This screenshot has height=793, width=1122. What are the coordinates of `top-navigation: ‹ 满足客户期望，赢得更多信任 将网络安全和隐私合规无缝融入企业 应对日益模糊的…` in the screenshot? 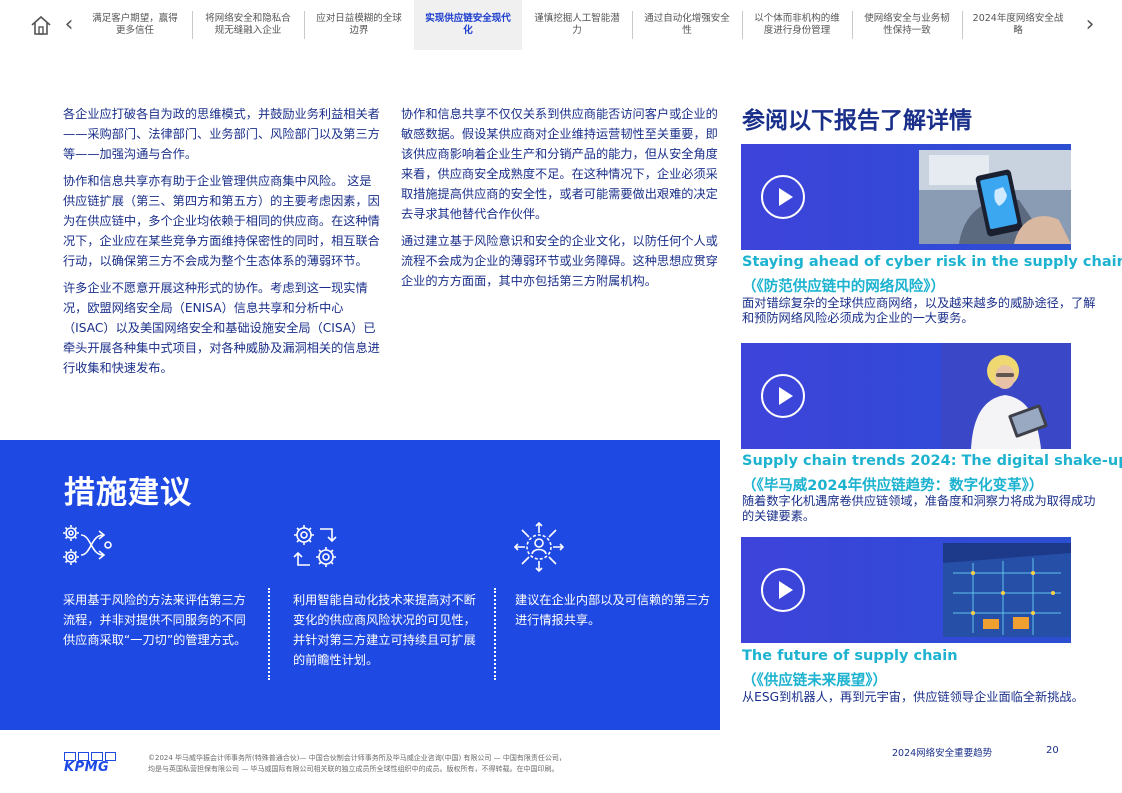 It's located at (561, 25).